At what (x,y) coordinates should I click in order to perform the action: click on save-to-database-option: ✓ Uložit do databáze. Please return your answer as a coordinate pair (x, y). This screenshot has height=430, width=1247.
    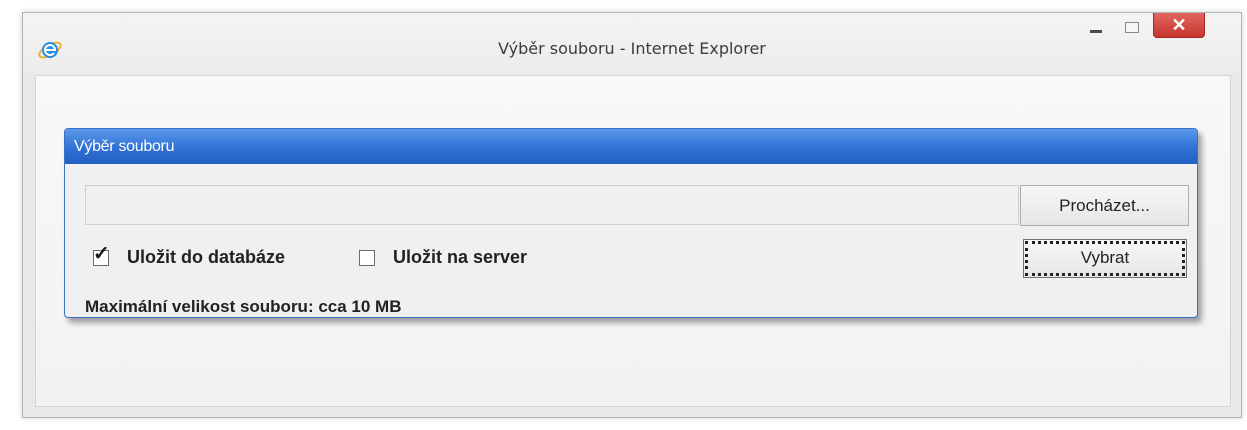
    Looking at the image, I should click on (189, 256).